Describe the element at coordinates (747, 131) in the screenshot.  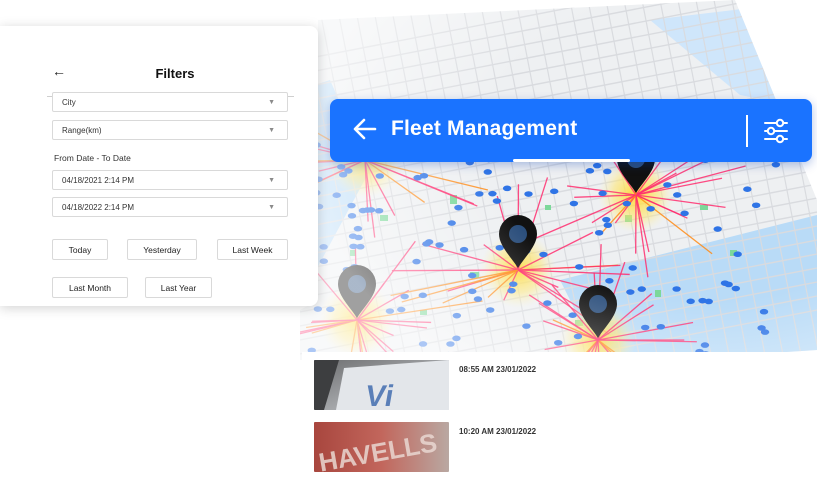
I see `divider` at that location.